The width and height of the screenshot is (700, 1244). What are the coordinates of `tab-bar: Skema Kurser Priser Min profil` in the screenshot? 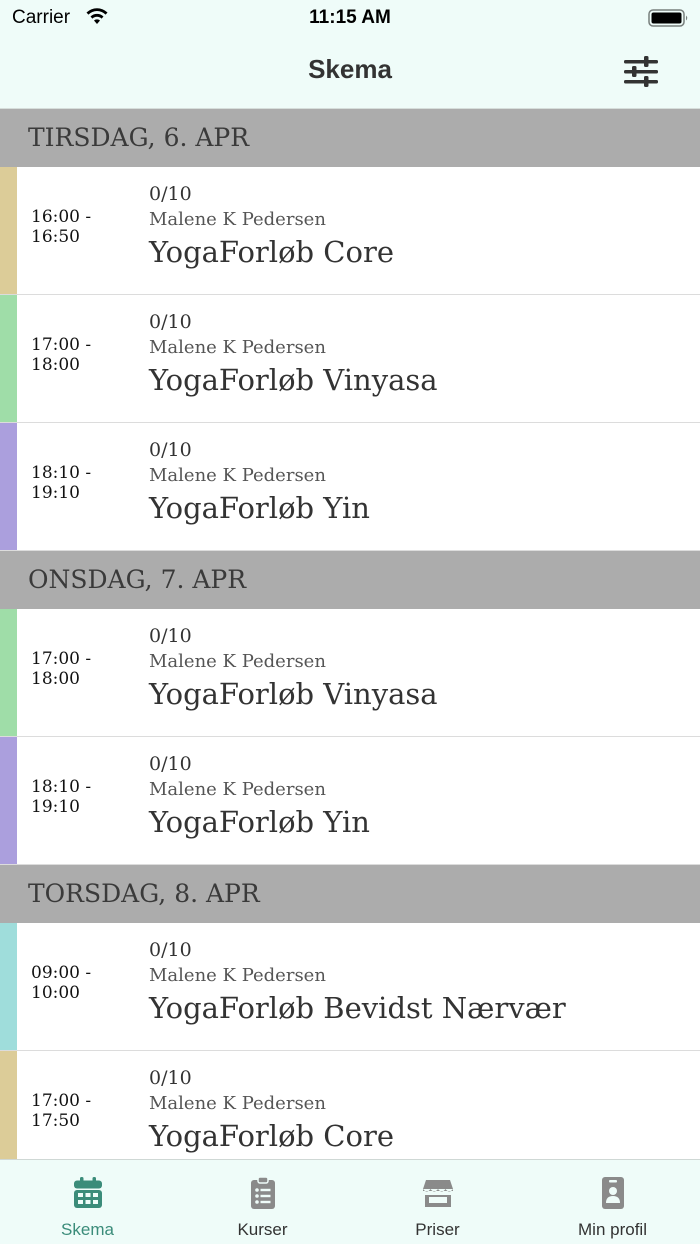 It's located at (350, 1201).